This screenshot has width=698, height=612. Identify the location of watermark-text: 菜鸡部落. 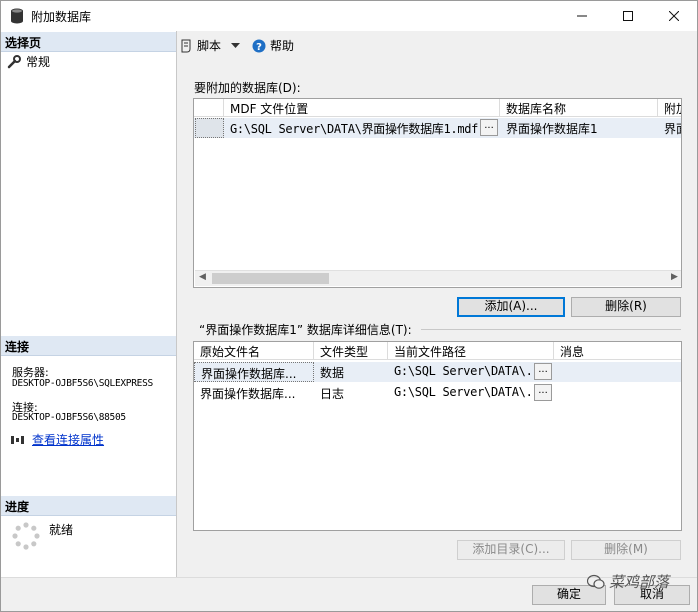
(639, 582).